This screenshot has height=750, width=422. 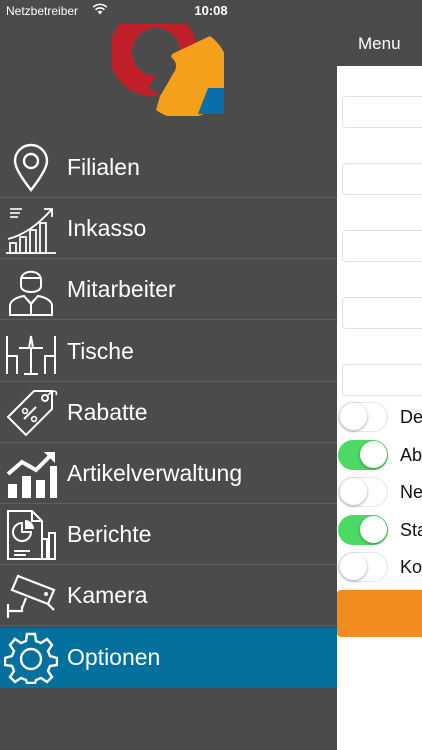 What do you see at coordinates (31, 413) in the screenshot?
I see `discount-tag-icon` at bounding box center [31, 413].